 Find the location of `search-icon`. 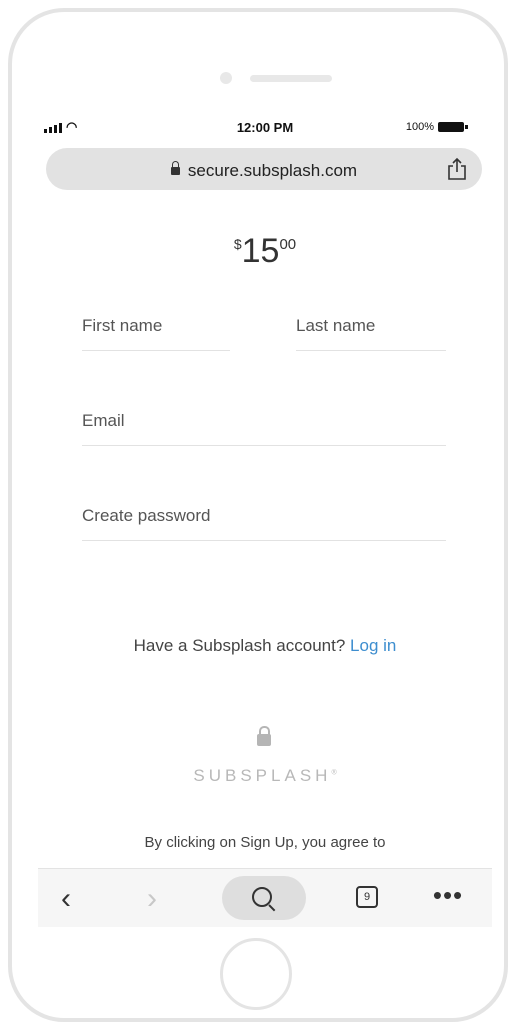

search-icon is located at coordinates (262, 897).